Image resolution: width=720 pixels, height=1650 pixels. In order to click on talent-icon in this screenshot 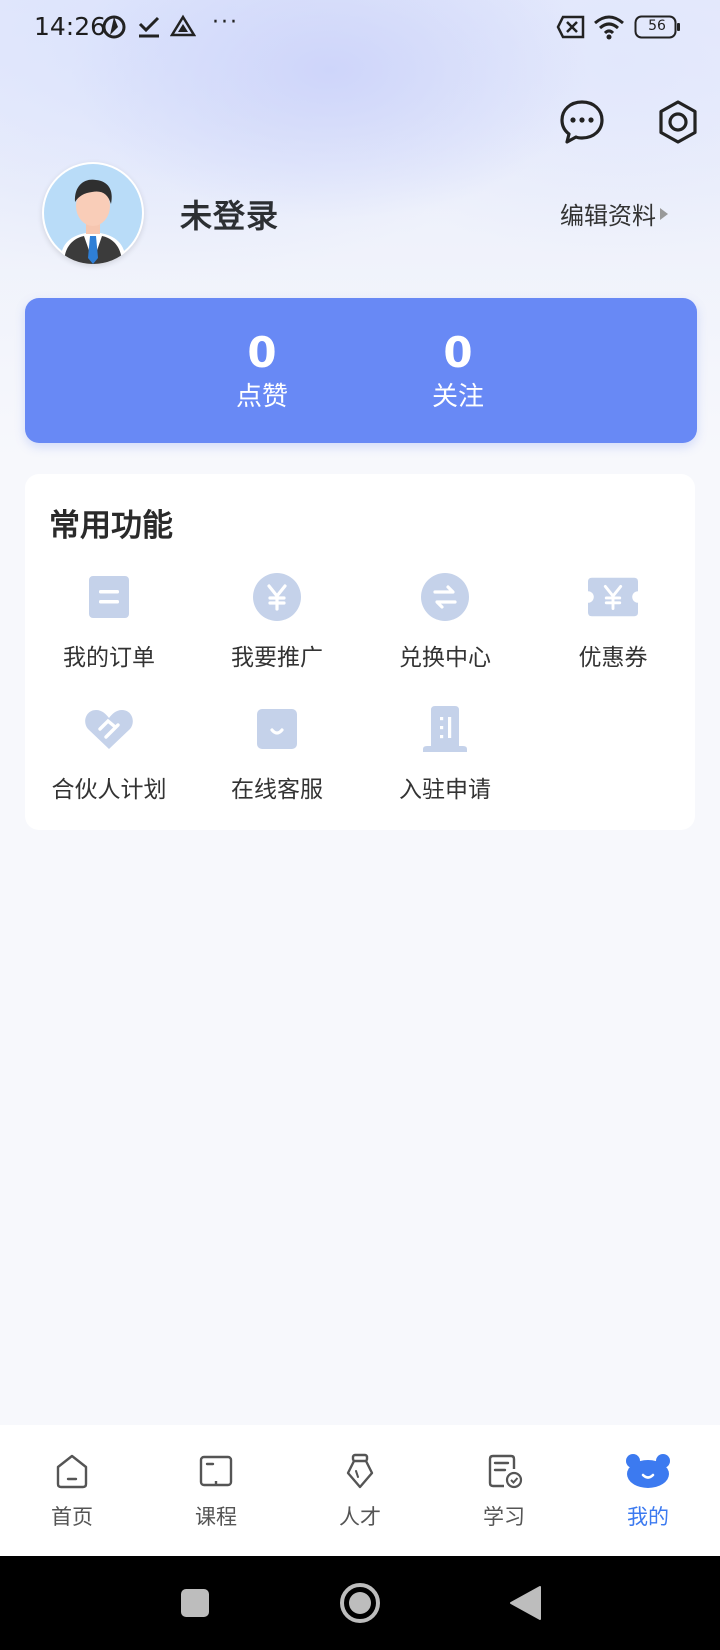, I will do `click(360, 1471)`.